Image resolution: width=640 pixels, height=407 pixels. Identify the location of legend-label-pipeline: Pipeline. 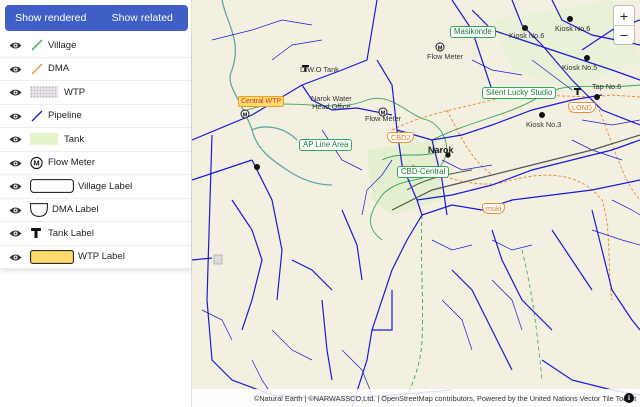
(65, 116).